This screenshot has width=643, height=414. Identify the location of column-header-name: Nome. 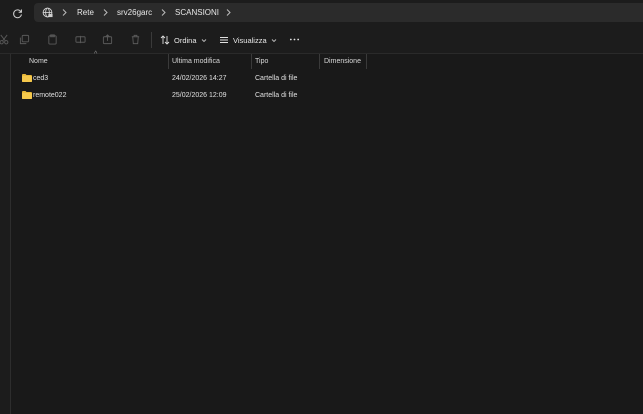
(38, 61).